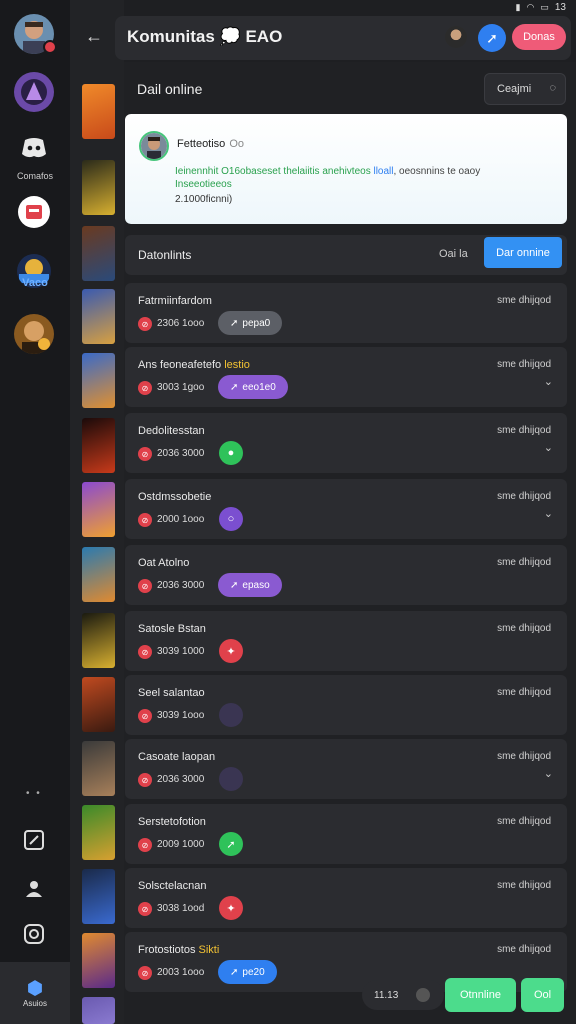  What do you see at coordinates (170, 89) in the screenshot?
I see `section-title: Dail online` at bounding box center [170, 89].